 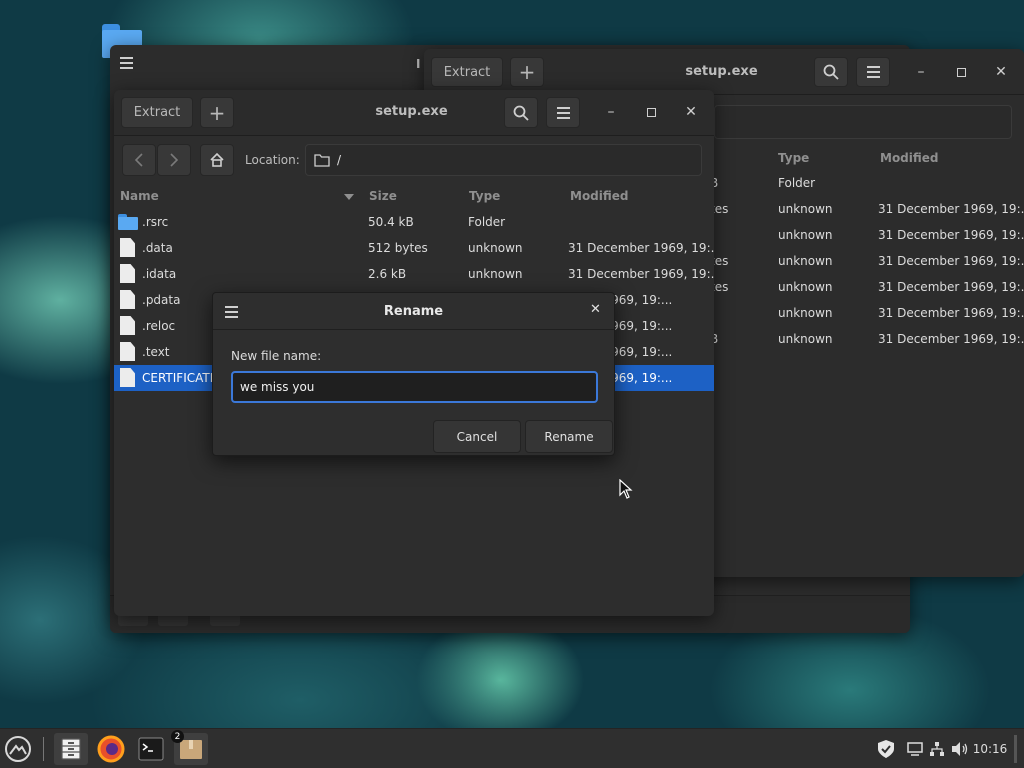 What do you see at coordinates (177, 736) in the screenshot?
I see `notification-badge: 2` at bounding box center [177, 736].